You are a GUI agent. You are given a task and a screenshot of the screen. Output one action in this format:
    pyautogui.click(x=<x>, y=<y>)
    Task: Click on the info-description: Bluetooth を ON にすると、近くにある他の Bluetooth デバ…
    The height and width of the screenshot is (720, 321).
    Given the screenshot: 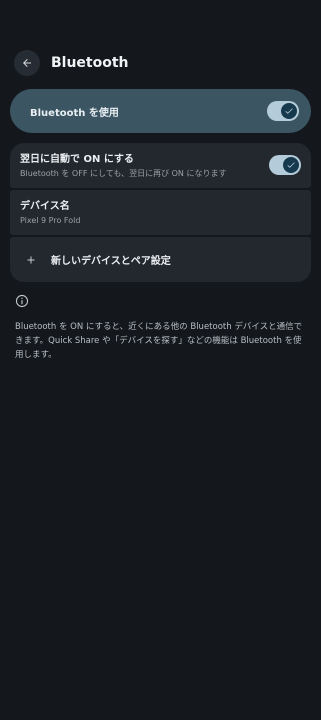 What is the action you would take?
    pyautogui.click(x=159, y=341)
    